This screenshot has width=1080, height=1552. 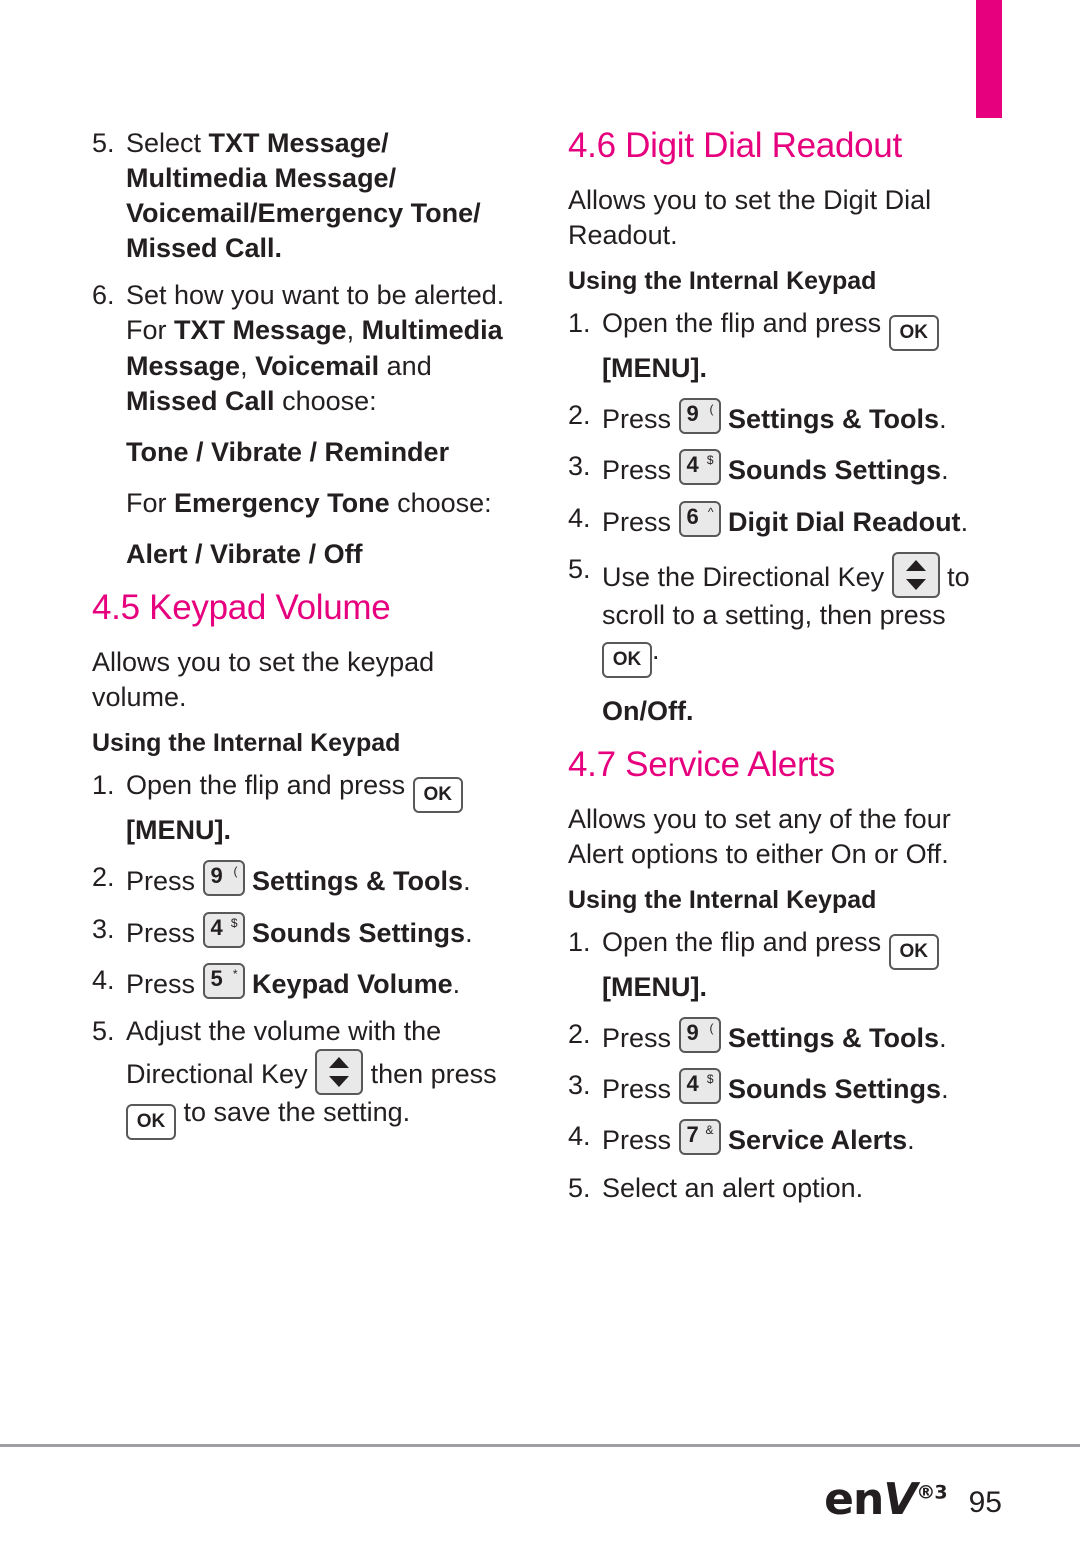 I want to click on menu-path-label: Service Alerts, so click(x=818, y=1140).